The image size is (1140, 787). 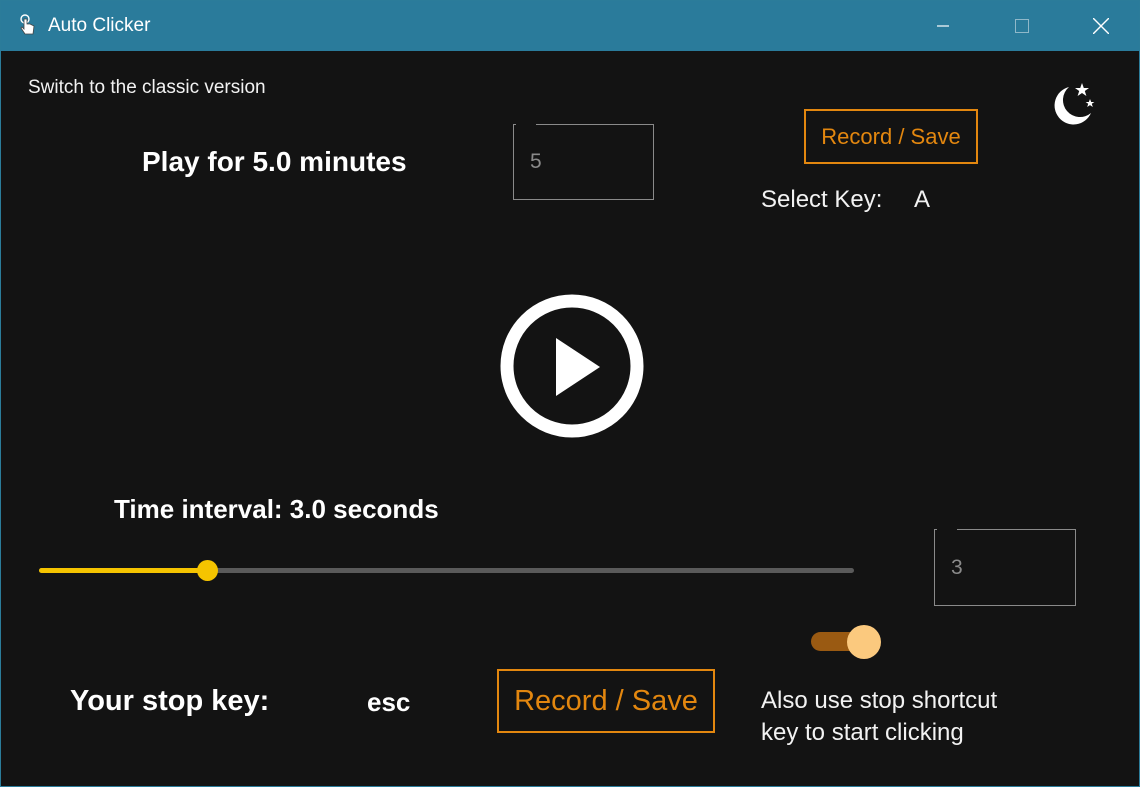 I want to click on window-title: Auto Clicker, so click(x=99, y=25).